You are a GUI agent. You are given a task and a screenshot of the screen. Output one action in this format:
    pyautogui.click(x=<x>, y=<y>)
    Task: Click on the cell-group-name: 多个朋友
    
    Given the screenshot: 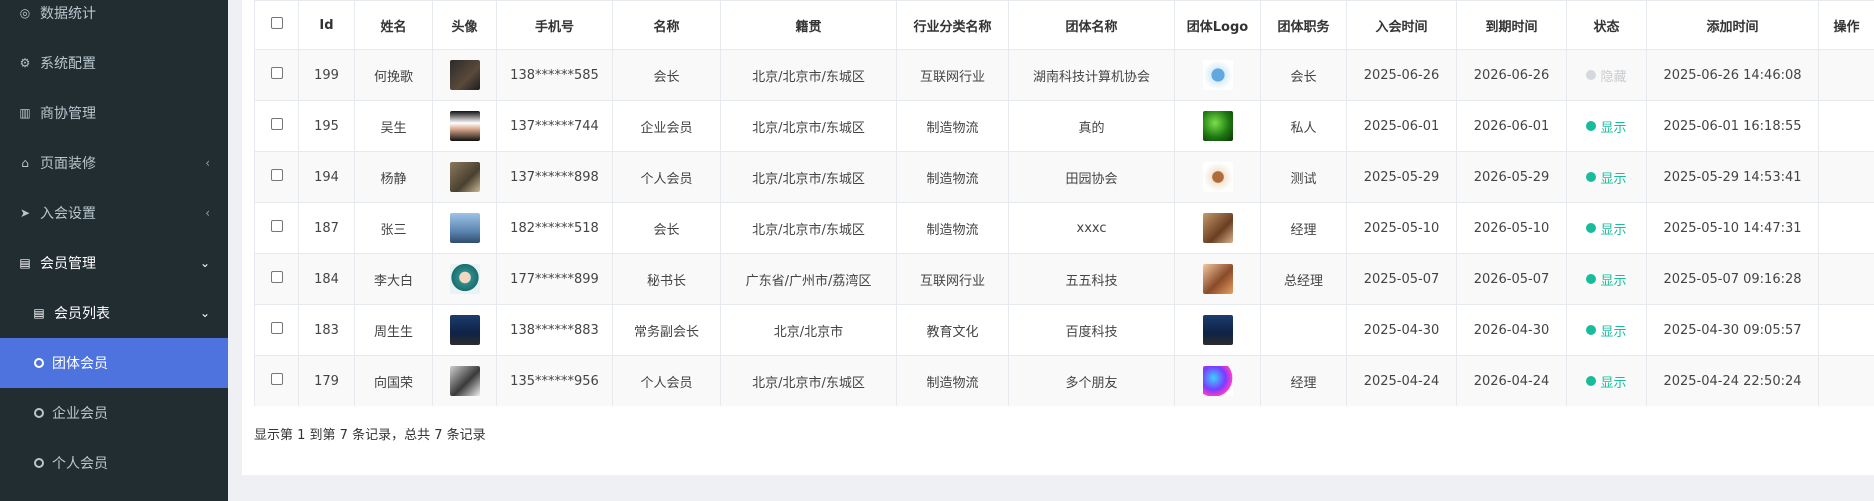 What is the action you would take?
    pyautogui.click(x=1091, y=380)
    